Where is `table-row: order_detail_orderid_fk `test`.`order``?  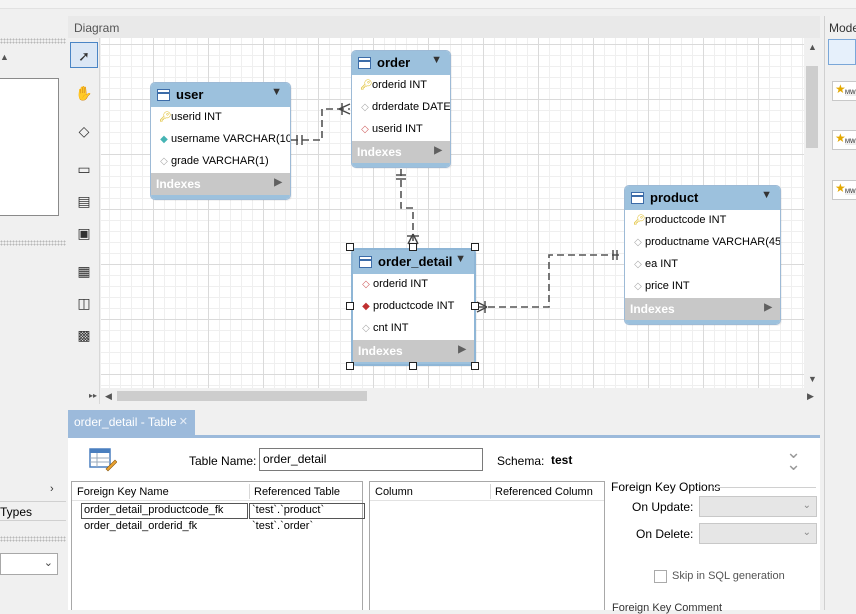
table-row: order_detail_orderid_fk `test`.`order` is located at coordinates (217, 527).